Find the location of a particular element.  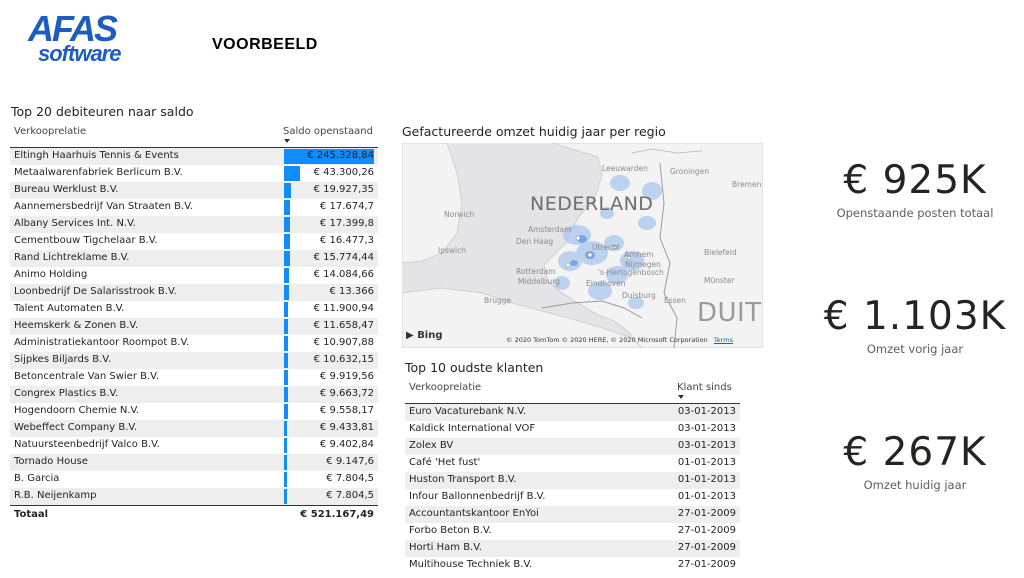

debtor-name: Cementbouw Tigchelaar B.V. is located at coordinates (86, 240).